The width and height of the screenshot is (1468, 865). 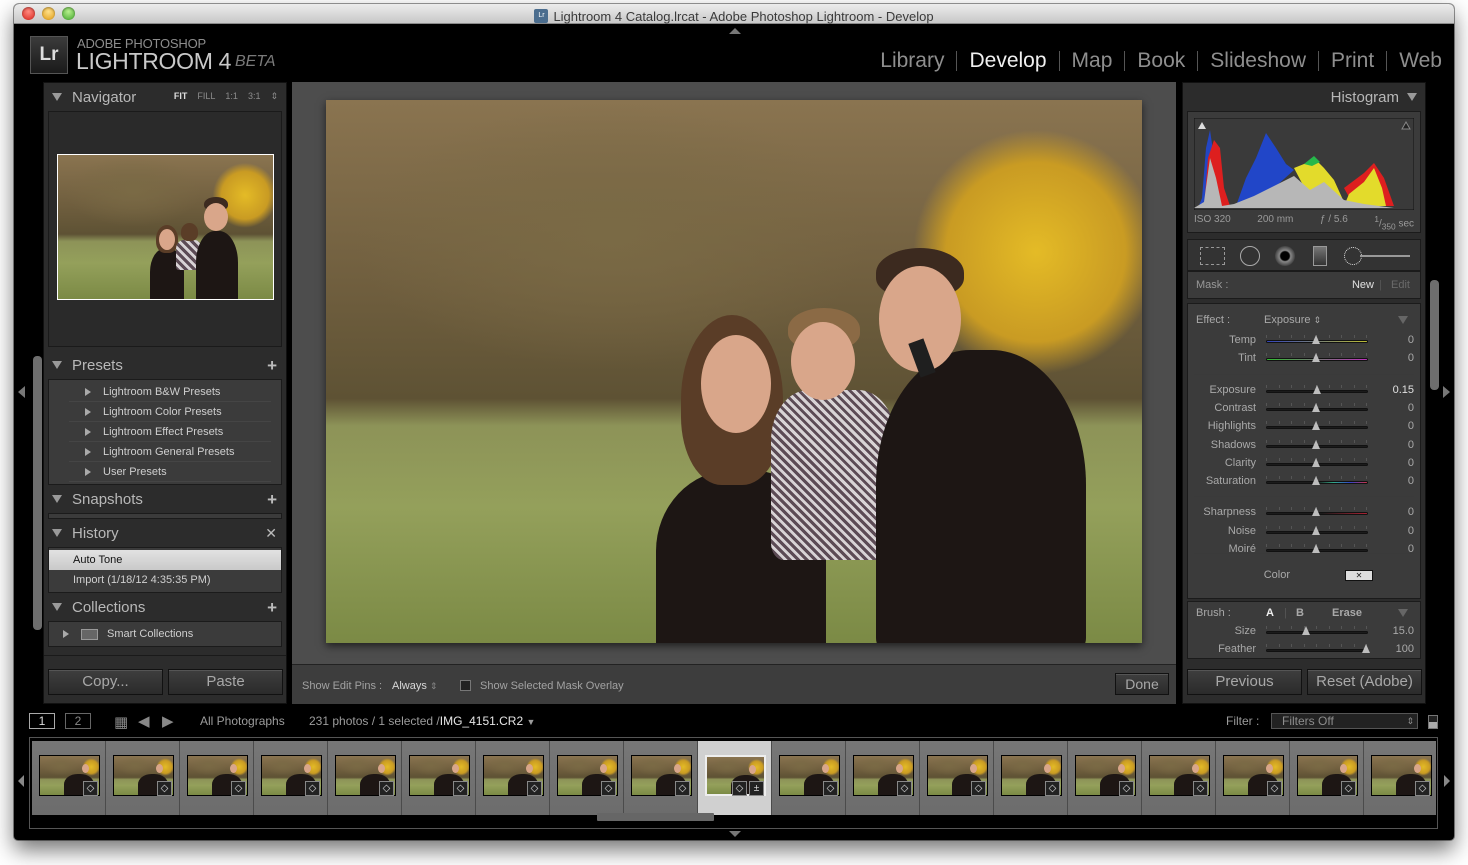 I want to click on navigator-preview, so click(x=165, y=229).